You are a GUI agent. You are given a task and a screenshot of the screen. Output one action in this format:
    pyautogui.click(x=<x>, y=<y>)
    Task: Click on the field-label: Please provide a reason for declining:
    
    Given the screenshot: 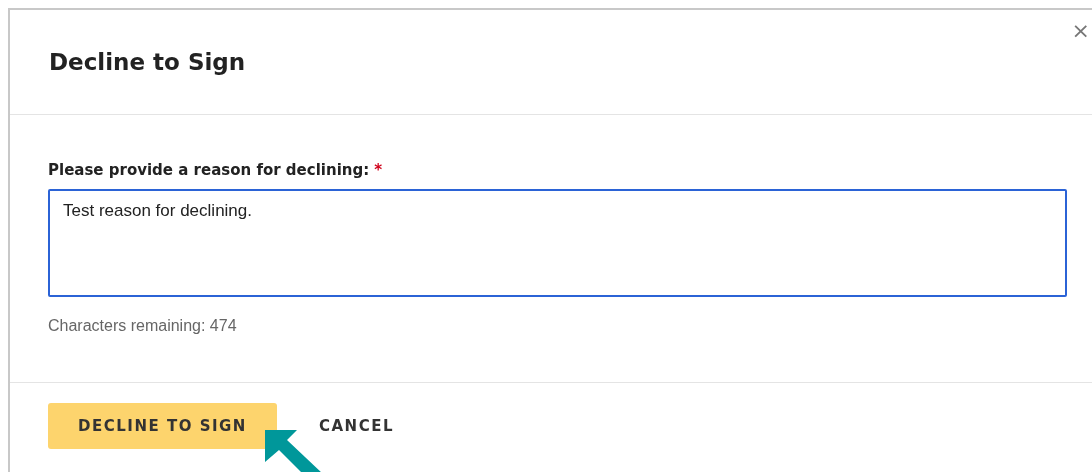 What is the action you would take?
    pyautogui.click(x=209, y=170)
    